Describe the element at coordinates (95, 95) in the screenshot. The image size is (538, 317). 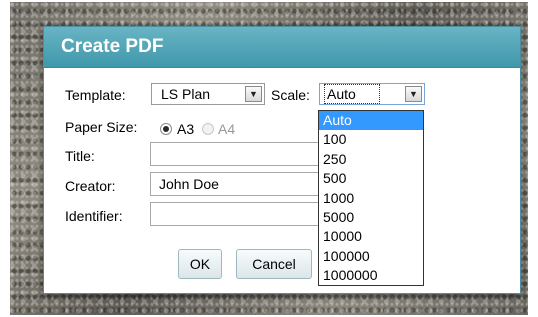
I see `template-label: Template:` at that location.